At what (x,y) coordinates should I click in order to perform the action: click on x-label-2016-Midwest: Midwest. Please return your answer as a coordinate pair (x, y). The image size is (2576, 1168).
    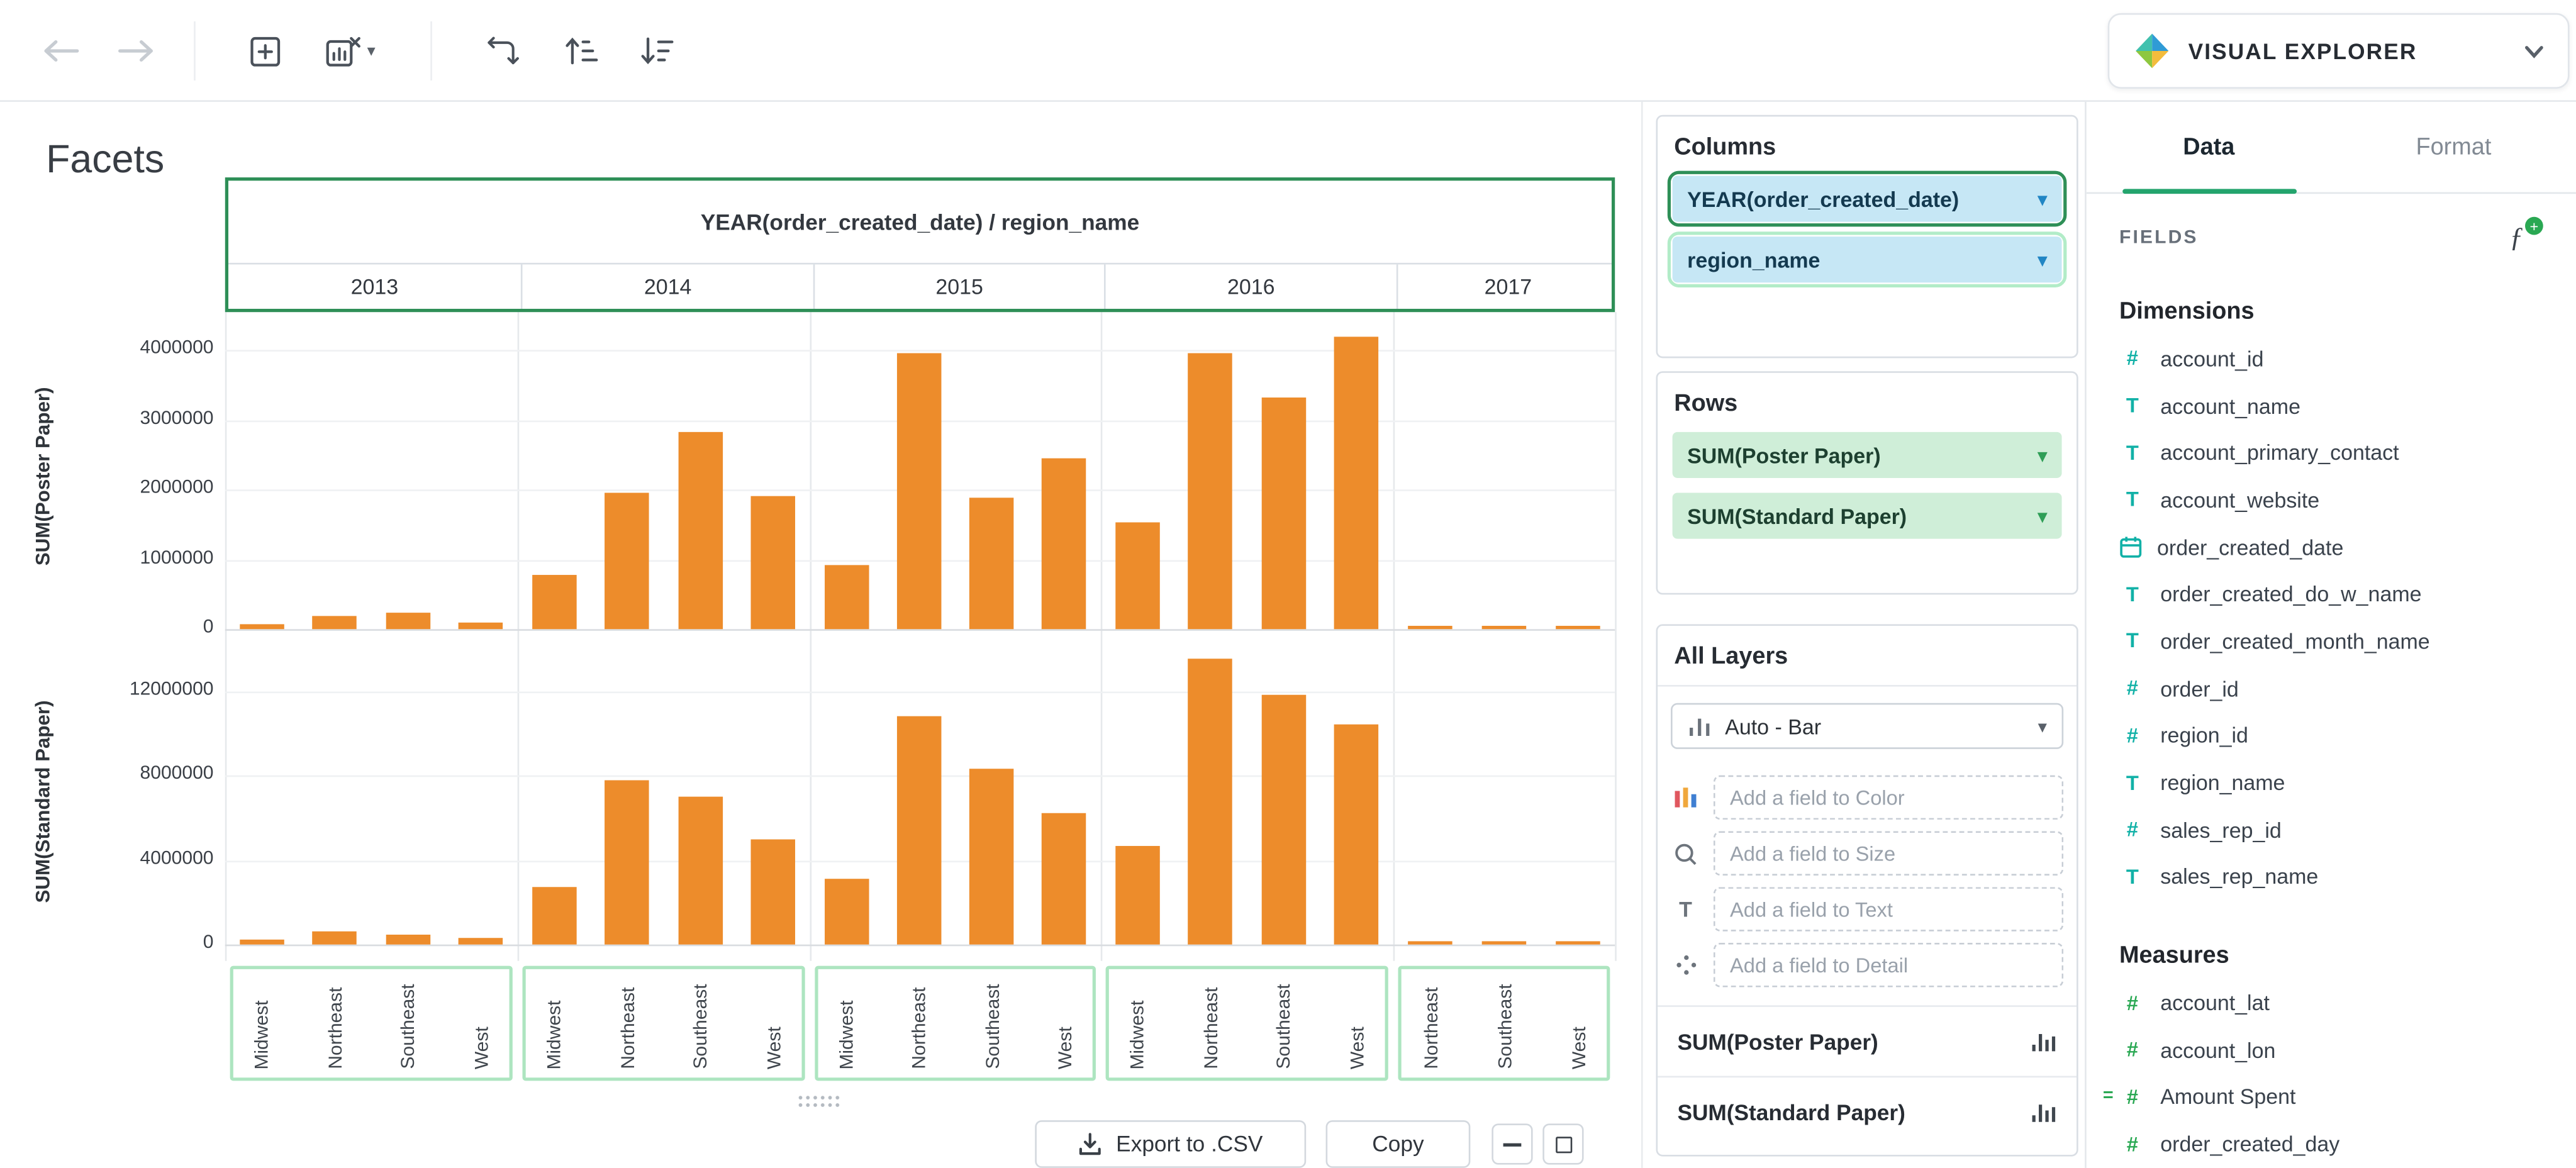
    Looking at the image, I should click on (1139, 1034).